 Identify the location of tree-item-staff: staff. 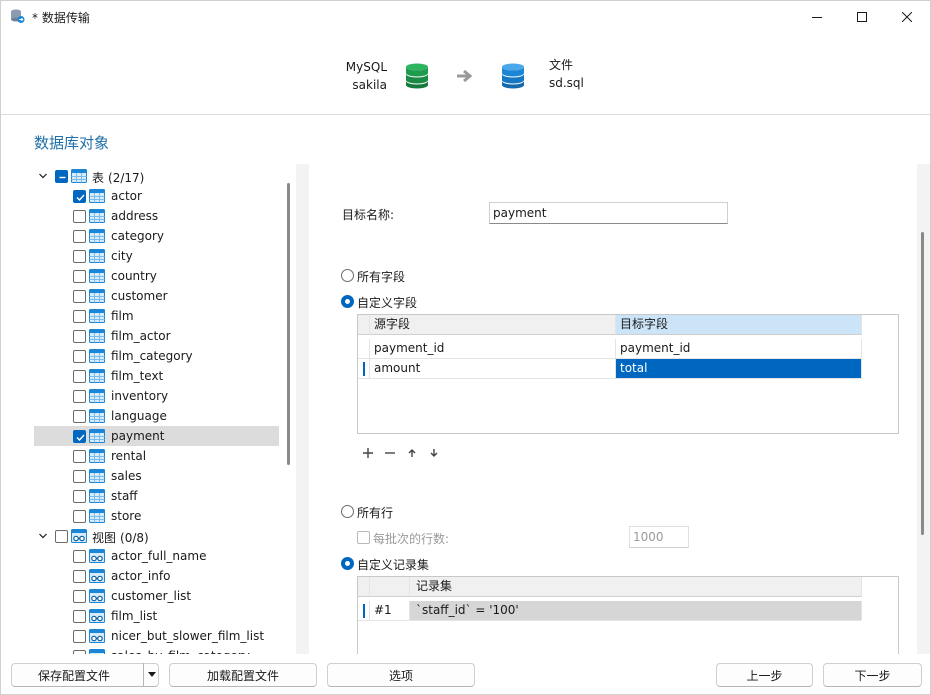
(156, 496).